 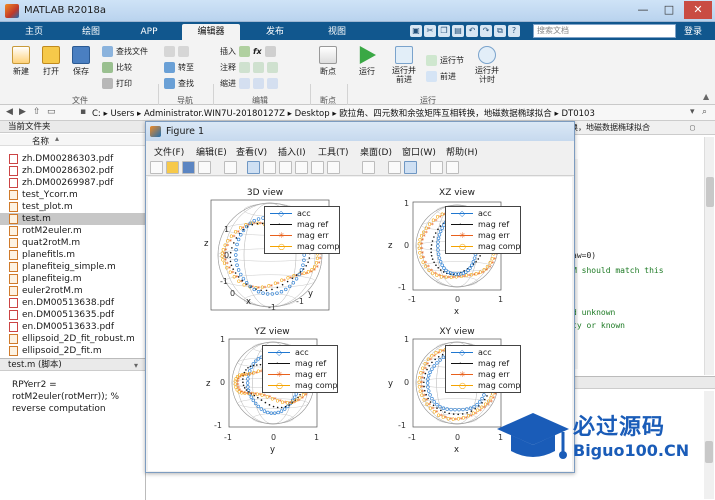 I want to click on run-button: 运行, so click(x=367, y=61).